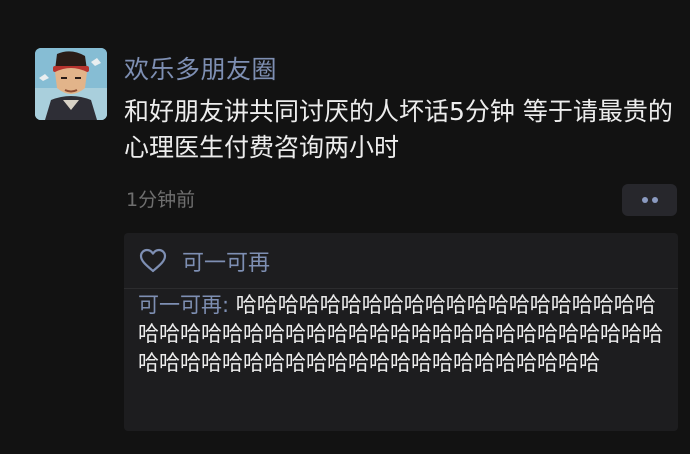  Describe the element at coordinates (226, 261) in the screenshot. I see `like-user-name: 可一可再` at that location.